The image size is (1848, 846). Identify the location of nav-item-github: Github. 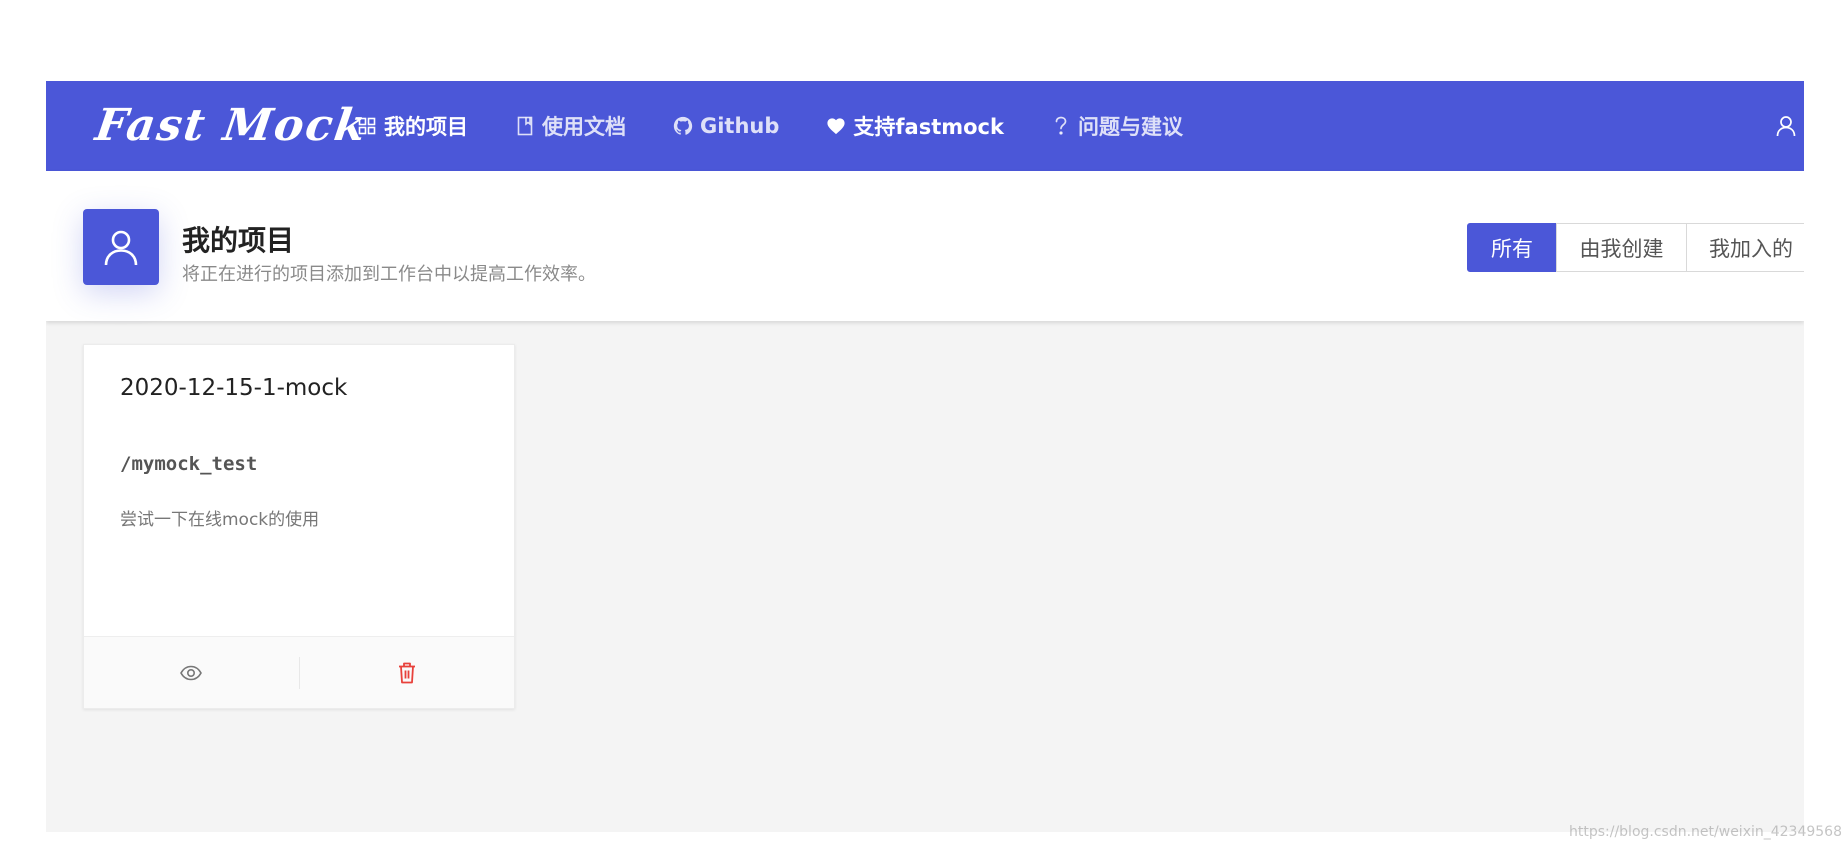
(725, 126).